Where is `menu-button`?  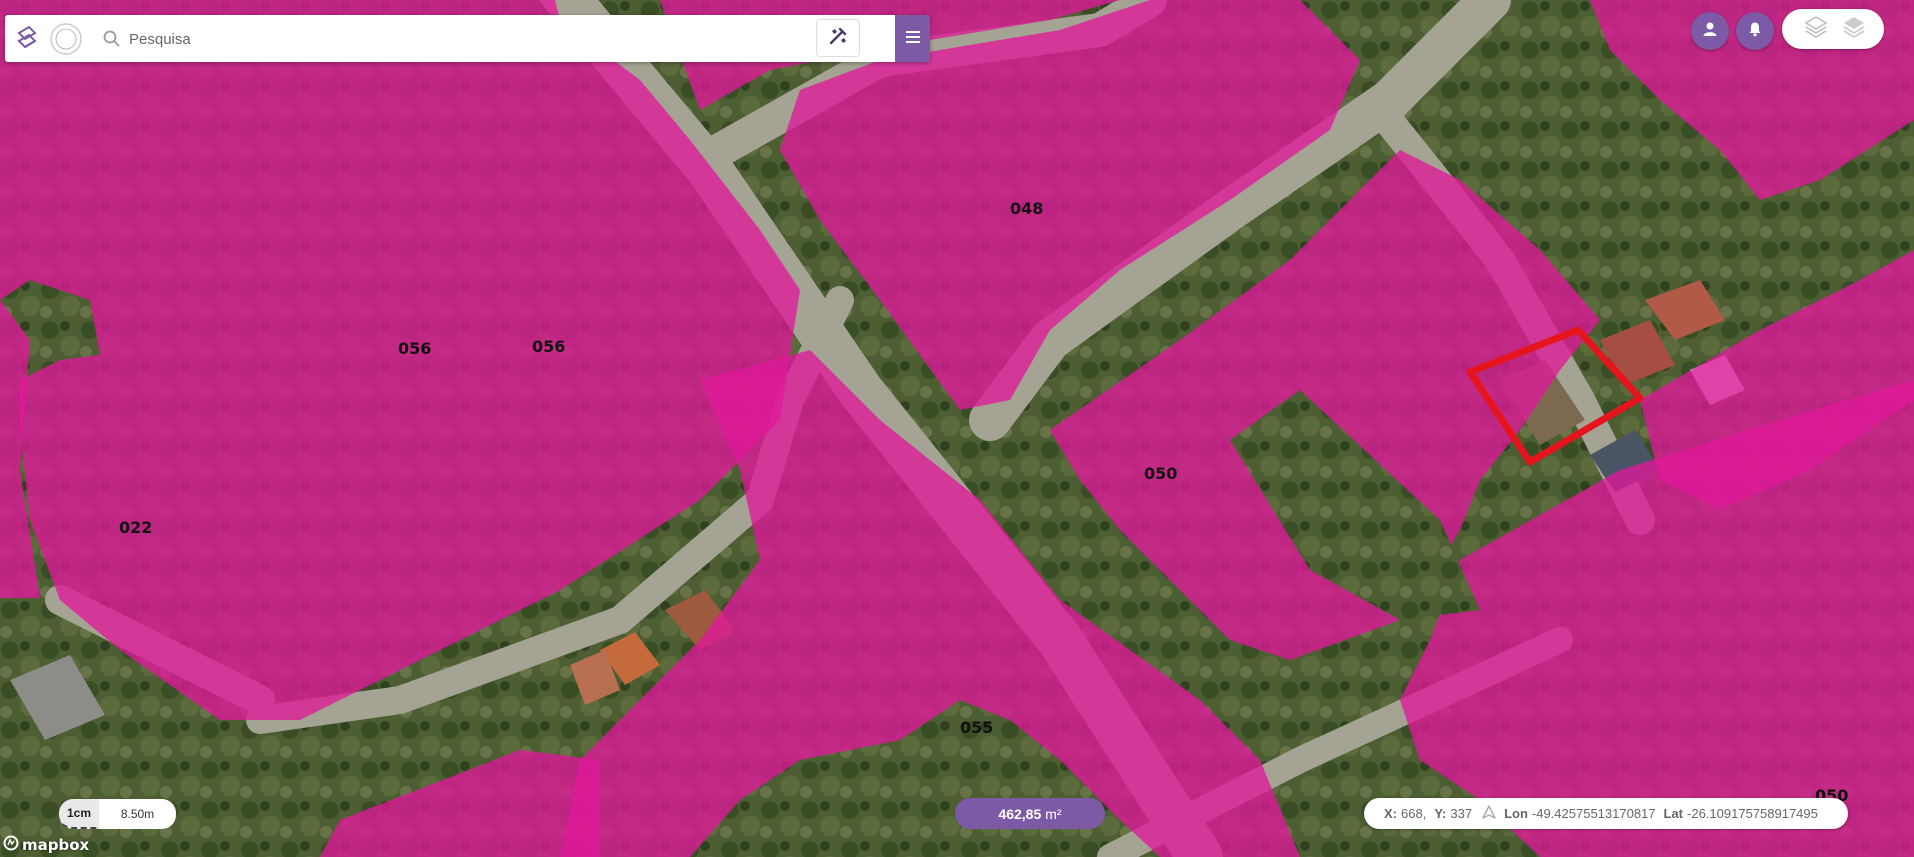
menu-button is located at coordinates (912, 38).